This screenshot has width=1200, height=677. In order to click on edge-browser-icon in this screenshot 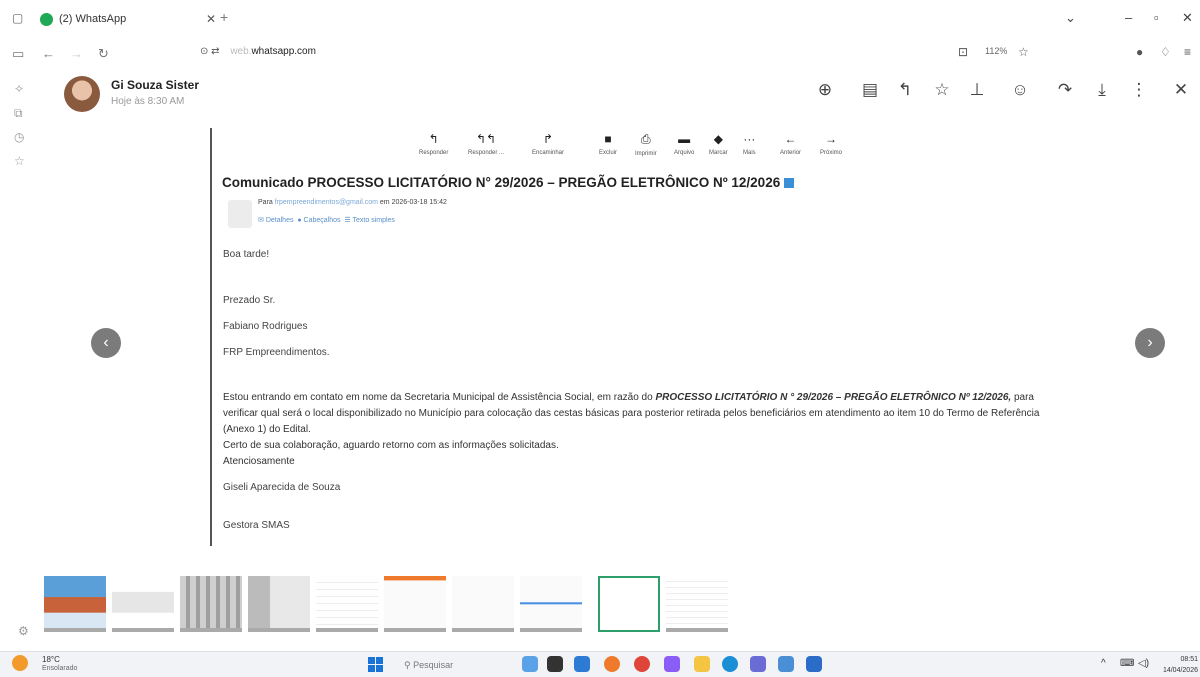, I will do `click(730, 664)`.